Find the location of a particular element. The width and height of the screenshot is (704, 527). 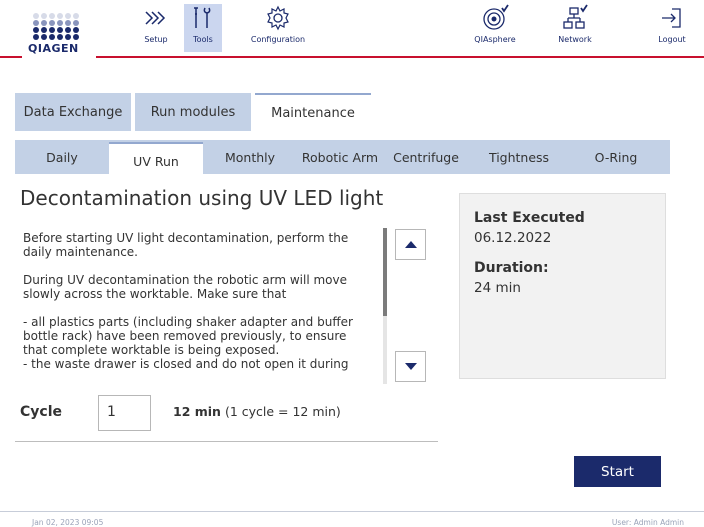

last-executed-value: 06.12.2022 is located at coordinates (513, 238).